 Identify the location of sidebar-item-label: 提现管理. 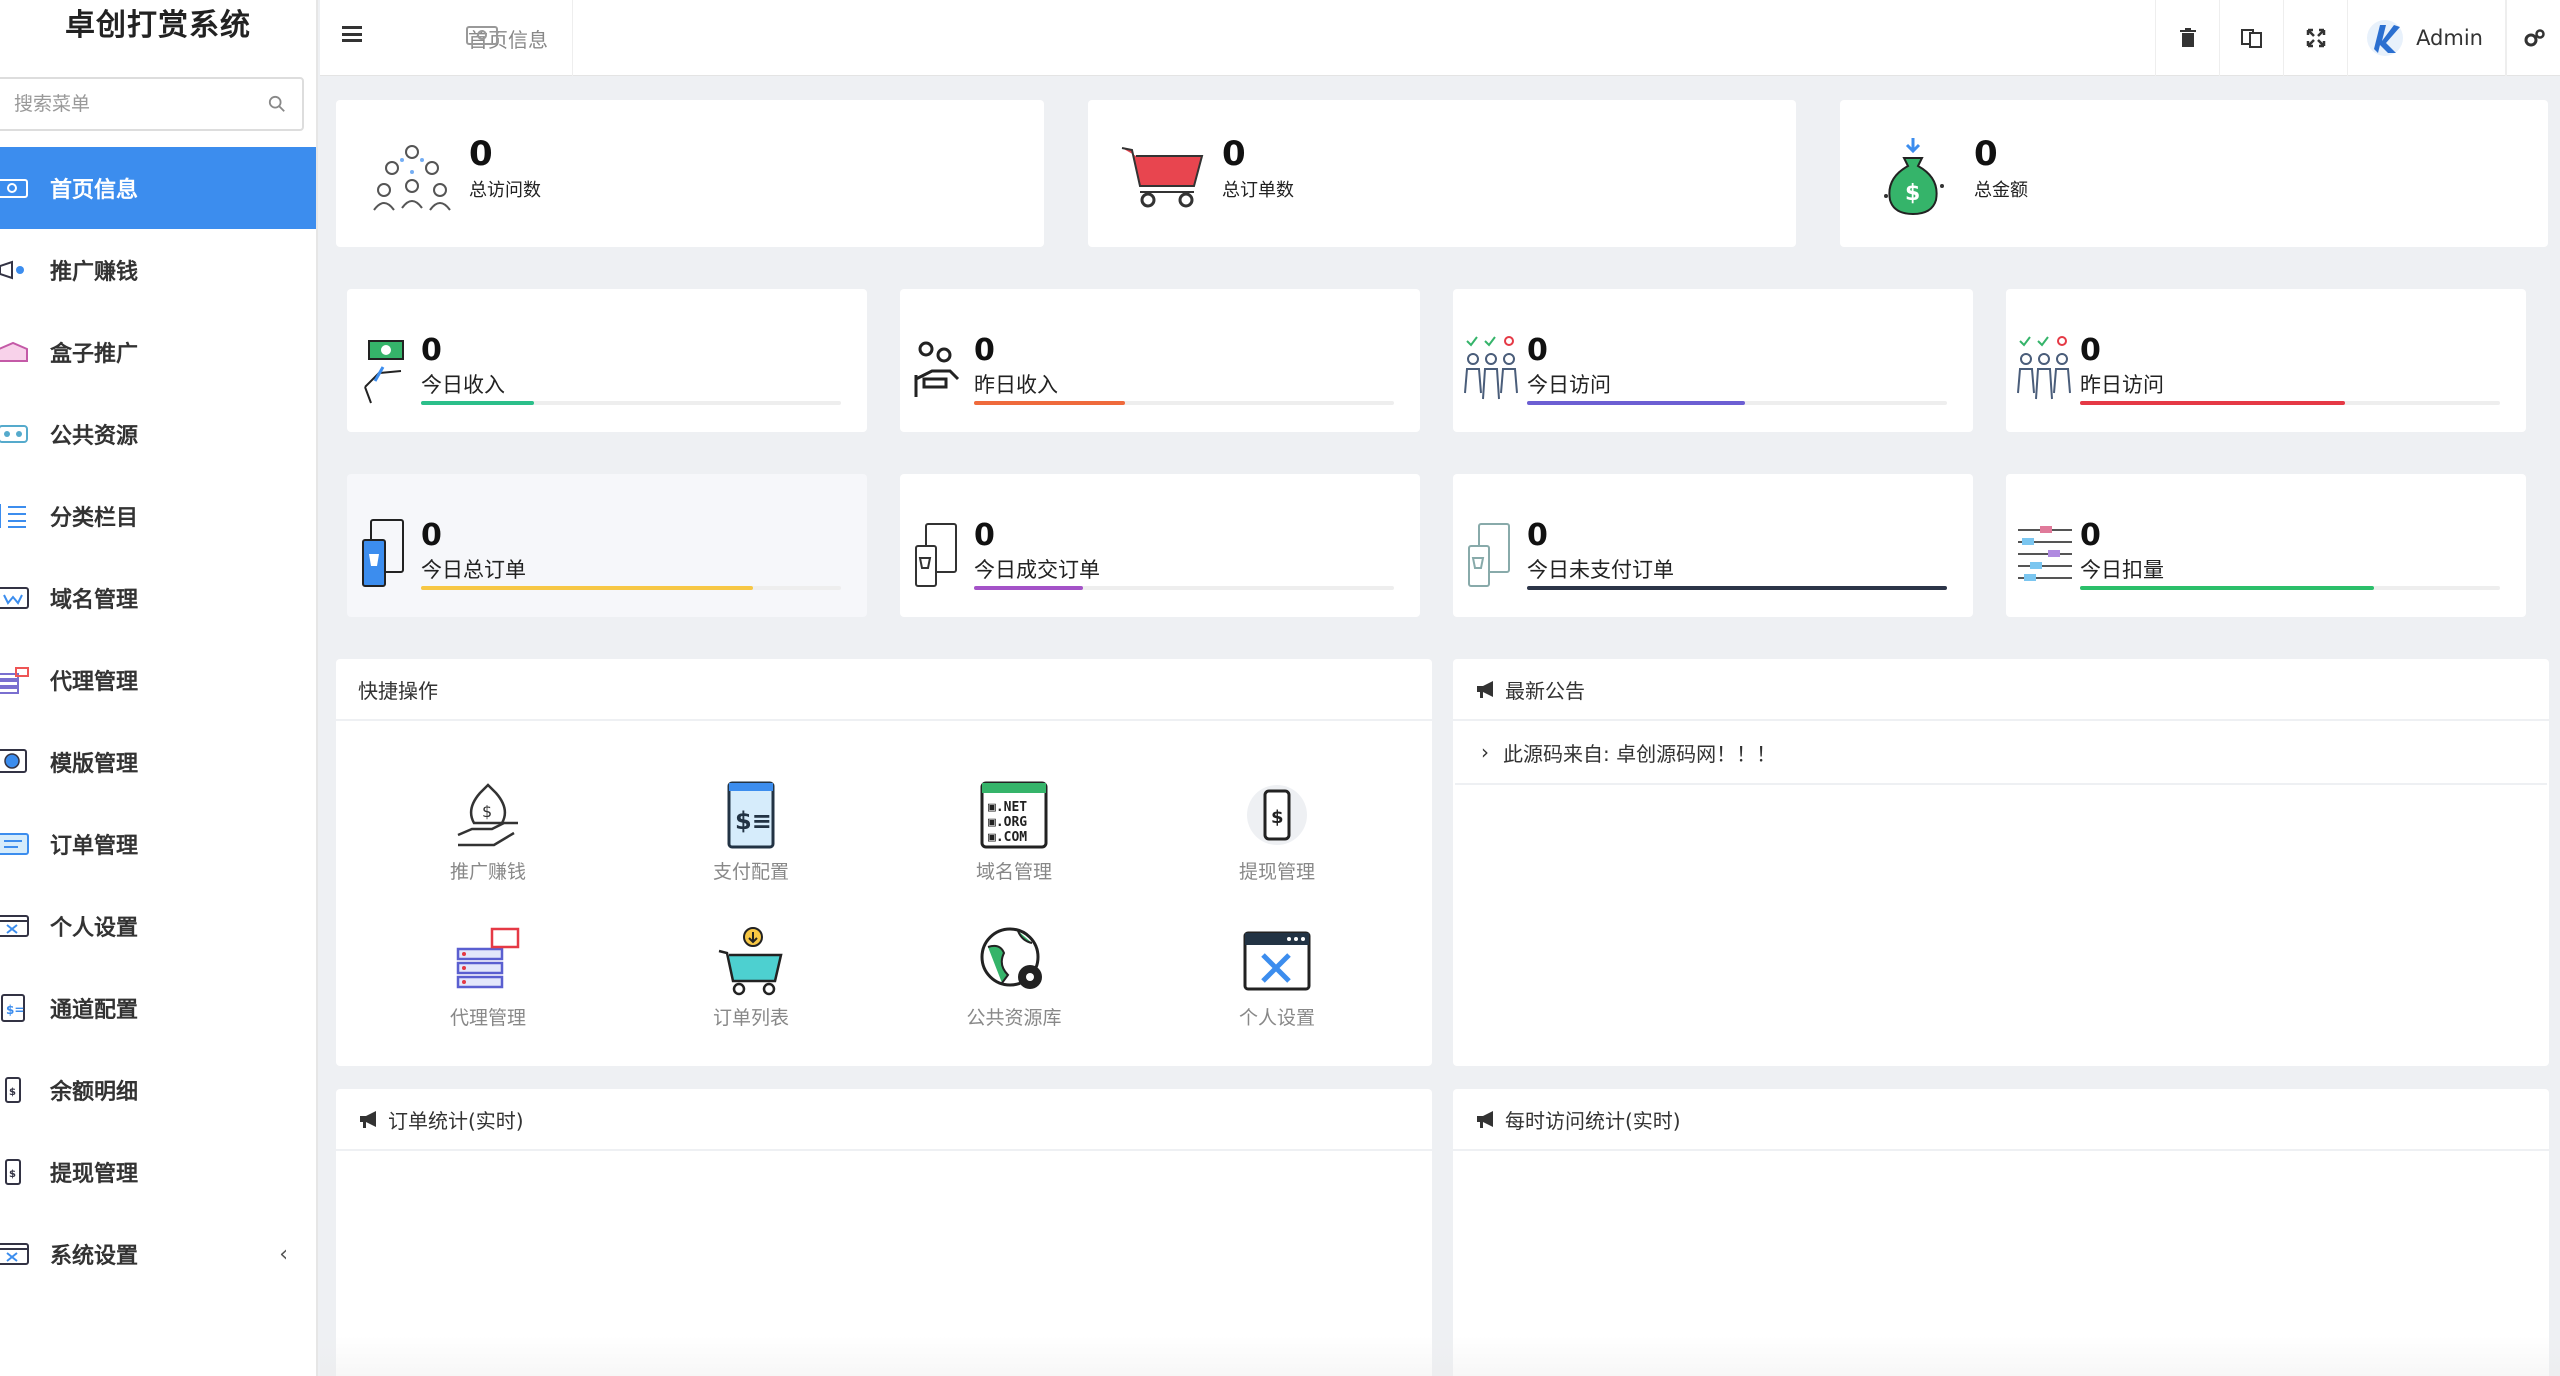
(94, 1174).